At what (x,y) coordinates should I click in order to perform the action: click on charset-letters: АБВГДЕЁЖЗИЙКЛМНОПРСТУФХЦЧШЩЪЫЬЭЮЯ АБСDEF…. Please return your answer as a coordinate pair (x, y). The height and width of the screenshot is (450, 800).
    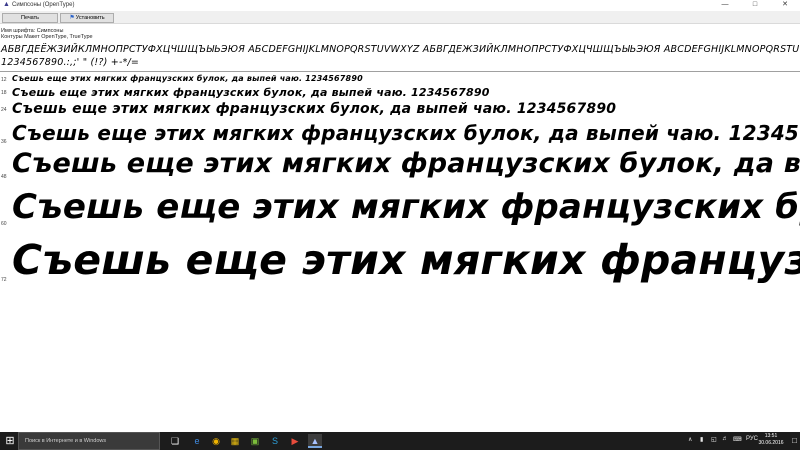
    Looking at the image, I should click on (400, 49).